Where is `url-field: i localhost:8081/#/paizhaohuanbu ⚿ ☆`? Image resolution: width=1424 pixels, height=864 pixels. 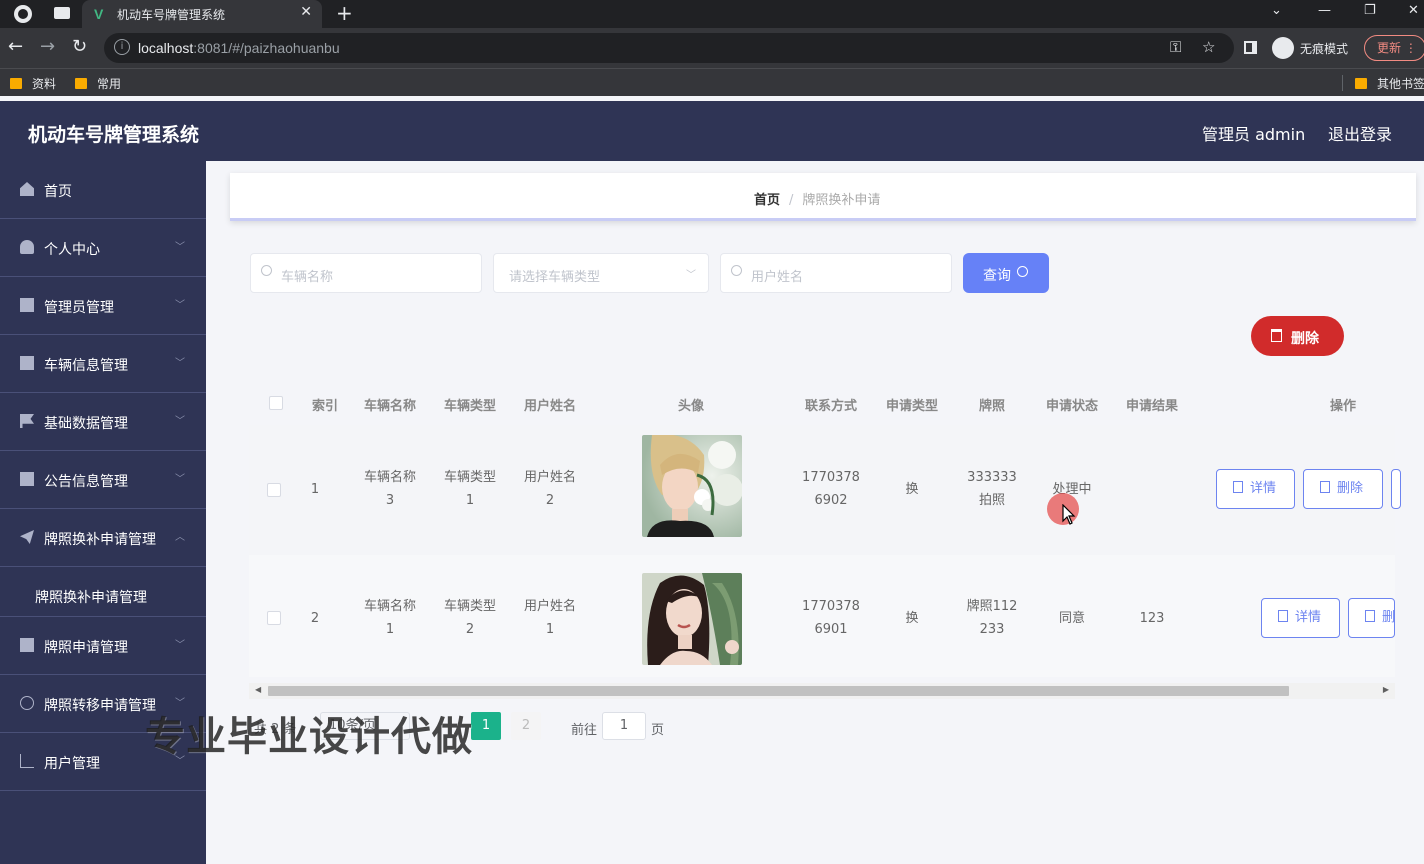
url-field: i localhost:8081/#/paizhaohuanbu ⚿ ☆ is located at coordinates (669, 48).